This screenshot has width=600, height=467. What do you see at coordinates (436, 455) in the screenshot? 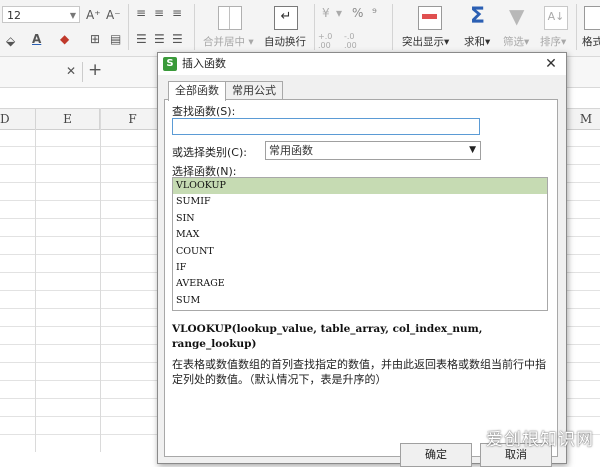
I see `ok-button: 确定` at bounding box center [436, 455].